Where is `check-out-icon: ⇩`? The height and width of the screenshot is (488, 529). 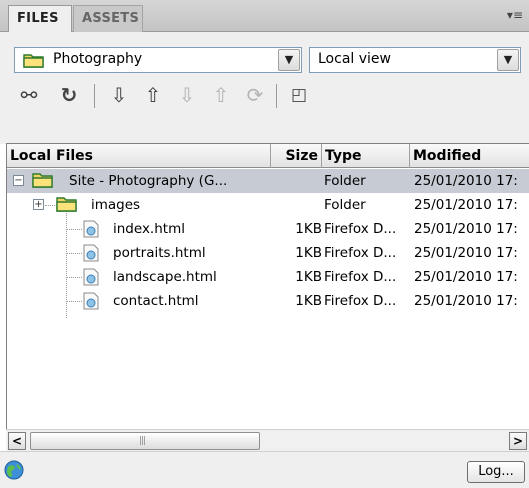 check-out-icon: ⇩ is located at coordinates (187, 95).